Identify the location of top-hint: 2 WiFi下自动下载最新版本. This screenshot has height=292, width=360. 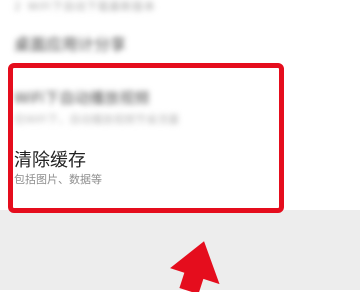
(84, 7).